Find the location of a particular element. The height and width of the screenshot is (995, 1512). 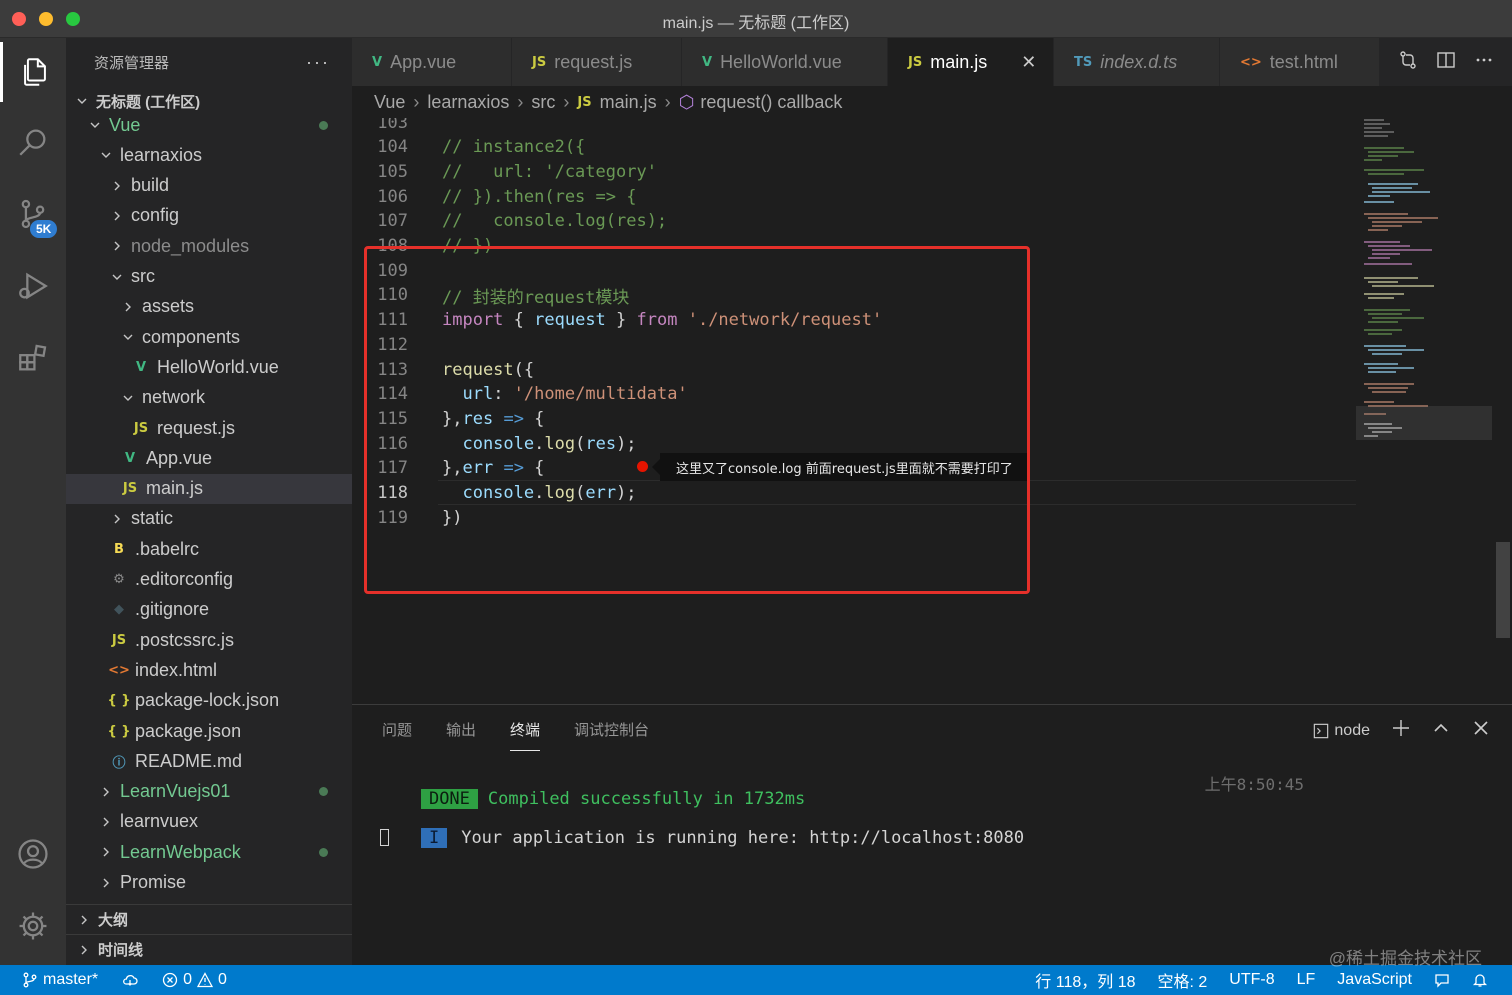

panel-tab: 终端 is located at coordinates (525, 735).